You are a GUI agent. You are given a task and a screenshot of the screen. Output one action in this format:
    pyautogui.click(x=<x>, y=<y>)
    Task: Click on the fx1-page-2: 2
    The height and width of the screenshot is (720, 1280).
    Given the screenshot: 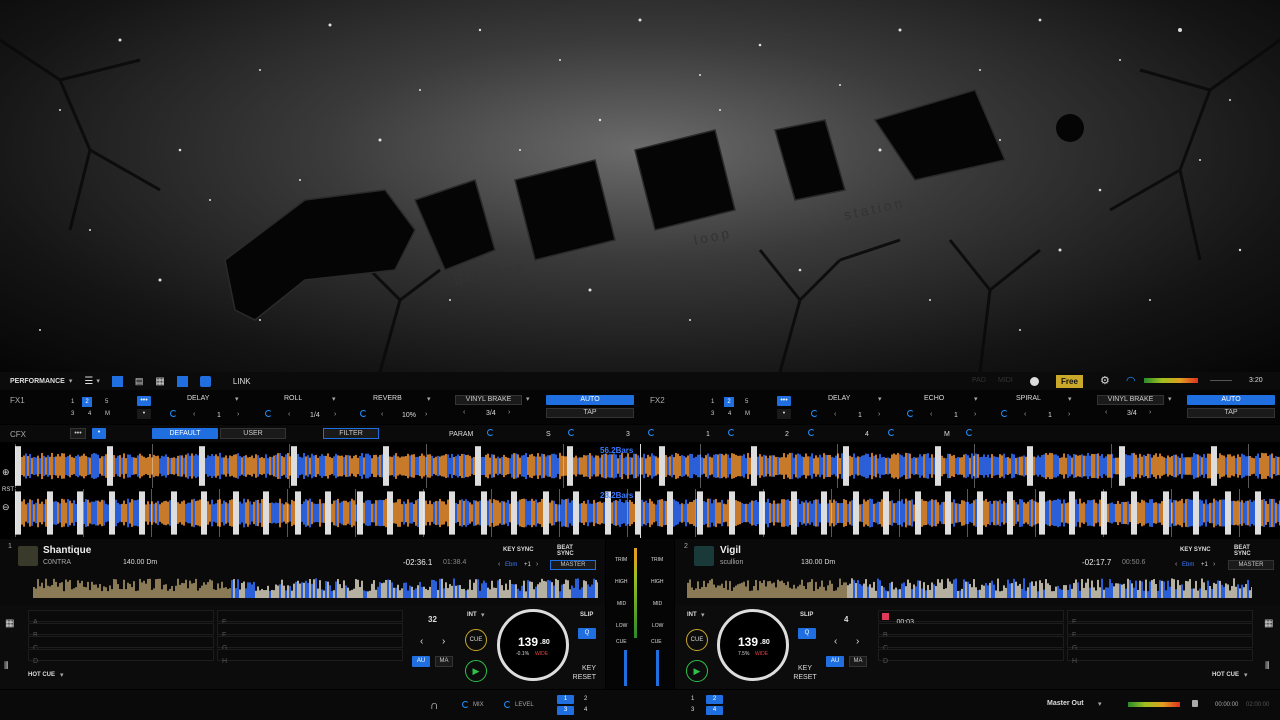 What is the action you would take?
    pyautogui.click(x=87, y=402)
    